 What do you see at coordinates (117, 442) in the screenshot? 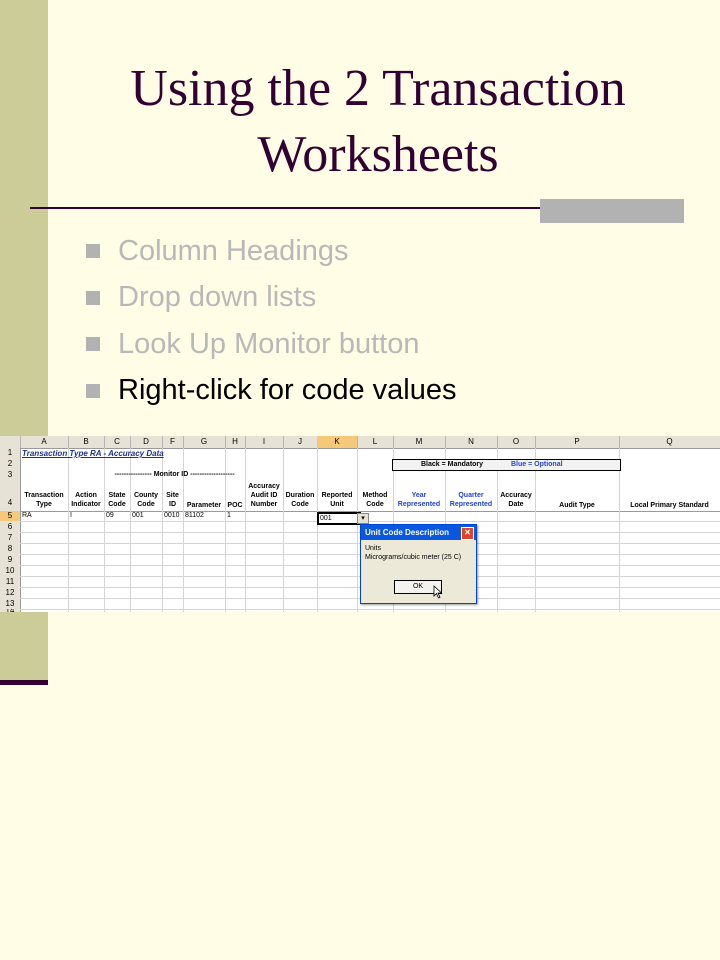
I see `col-header-c: C` at bounding box center [117, 442].